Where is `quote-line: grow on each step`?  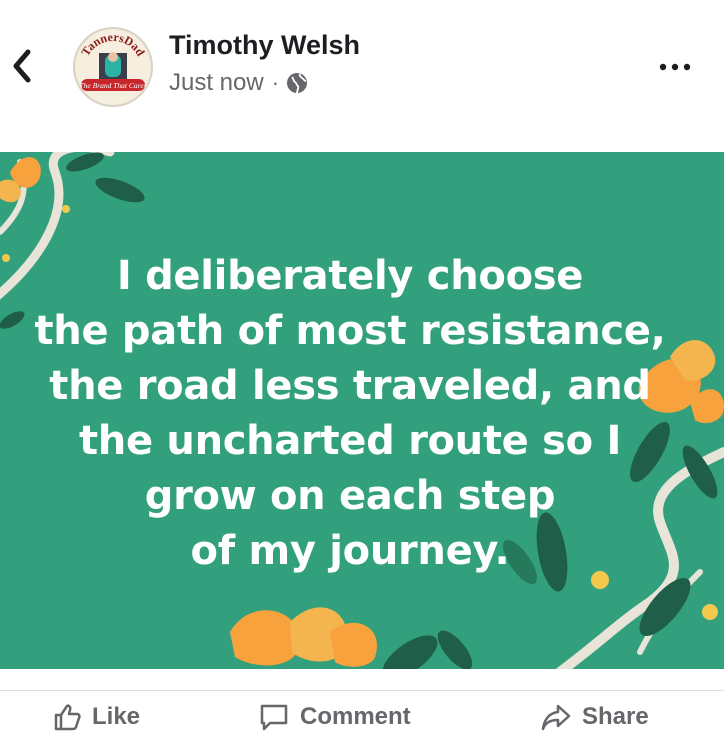
quote-line: grow on each step is located at coordinates (350, 496).